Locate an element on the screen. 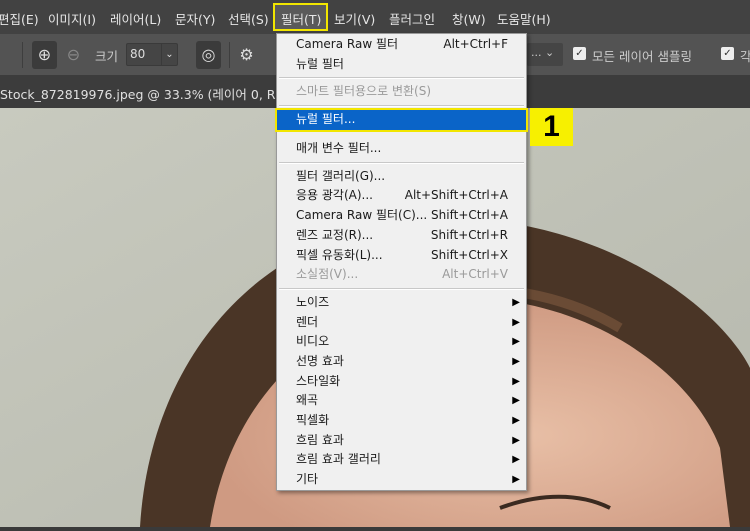 This screenshot has width=750, height=531. menu-filter: 필터(T) is located at coordinates (301, 18).